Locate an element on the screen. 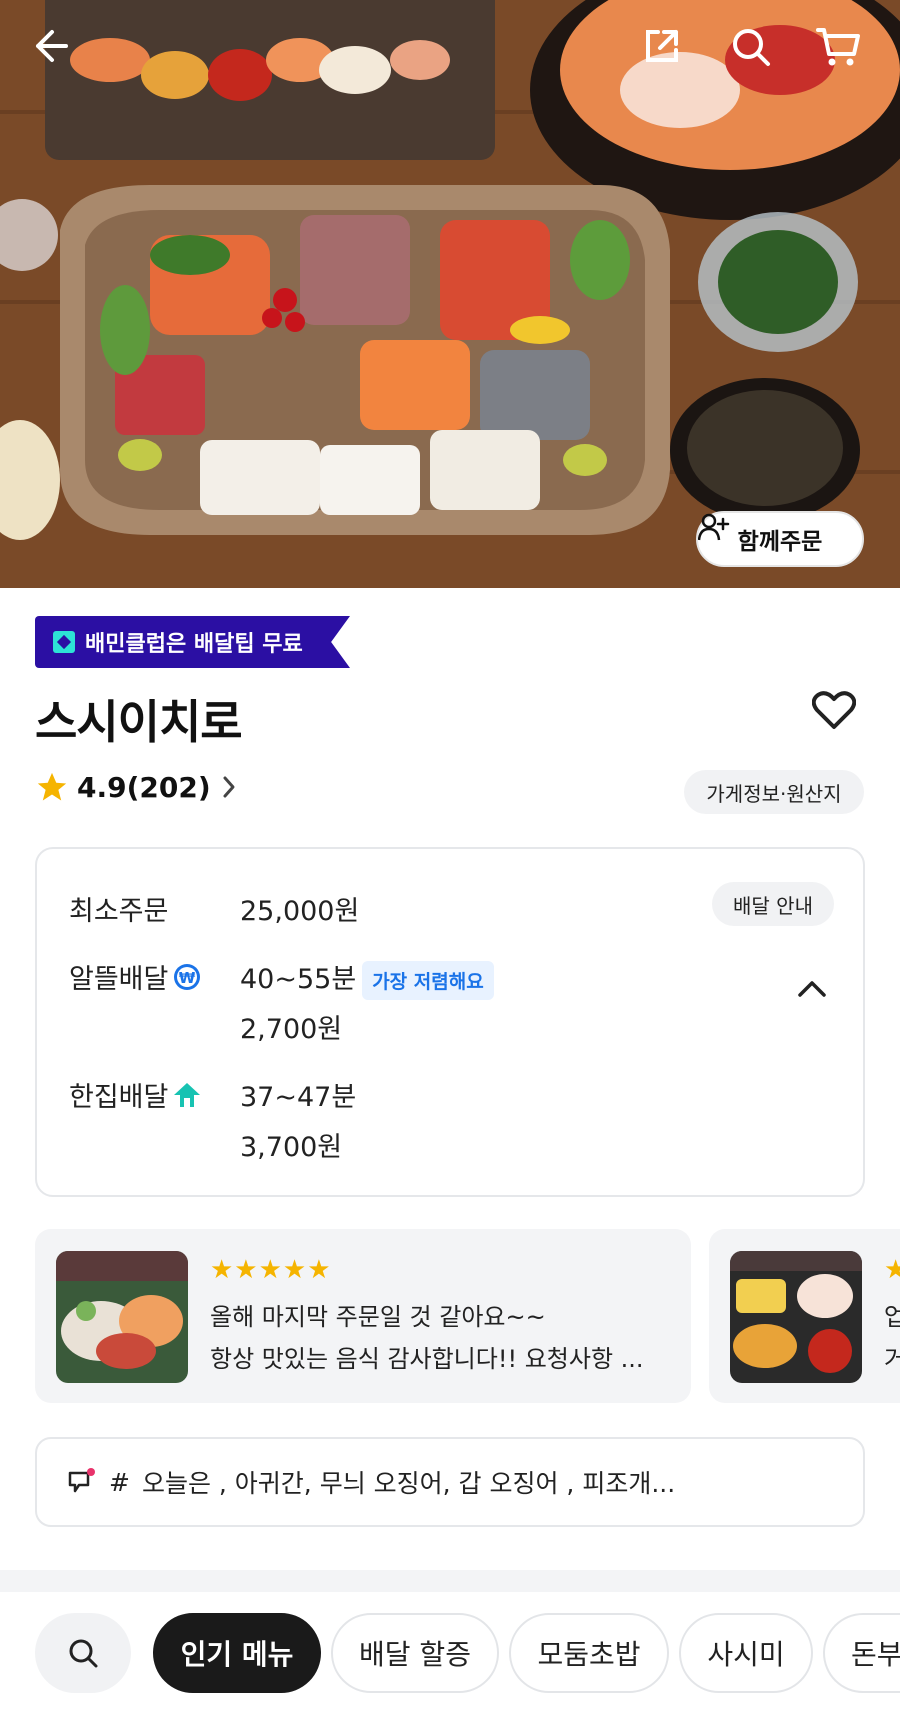 The height and width of the screenshot is (1736, 900). share-icon is located at coordinates (668, 52).